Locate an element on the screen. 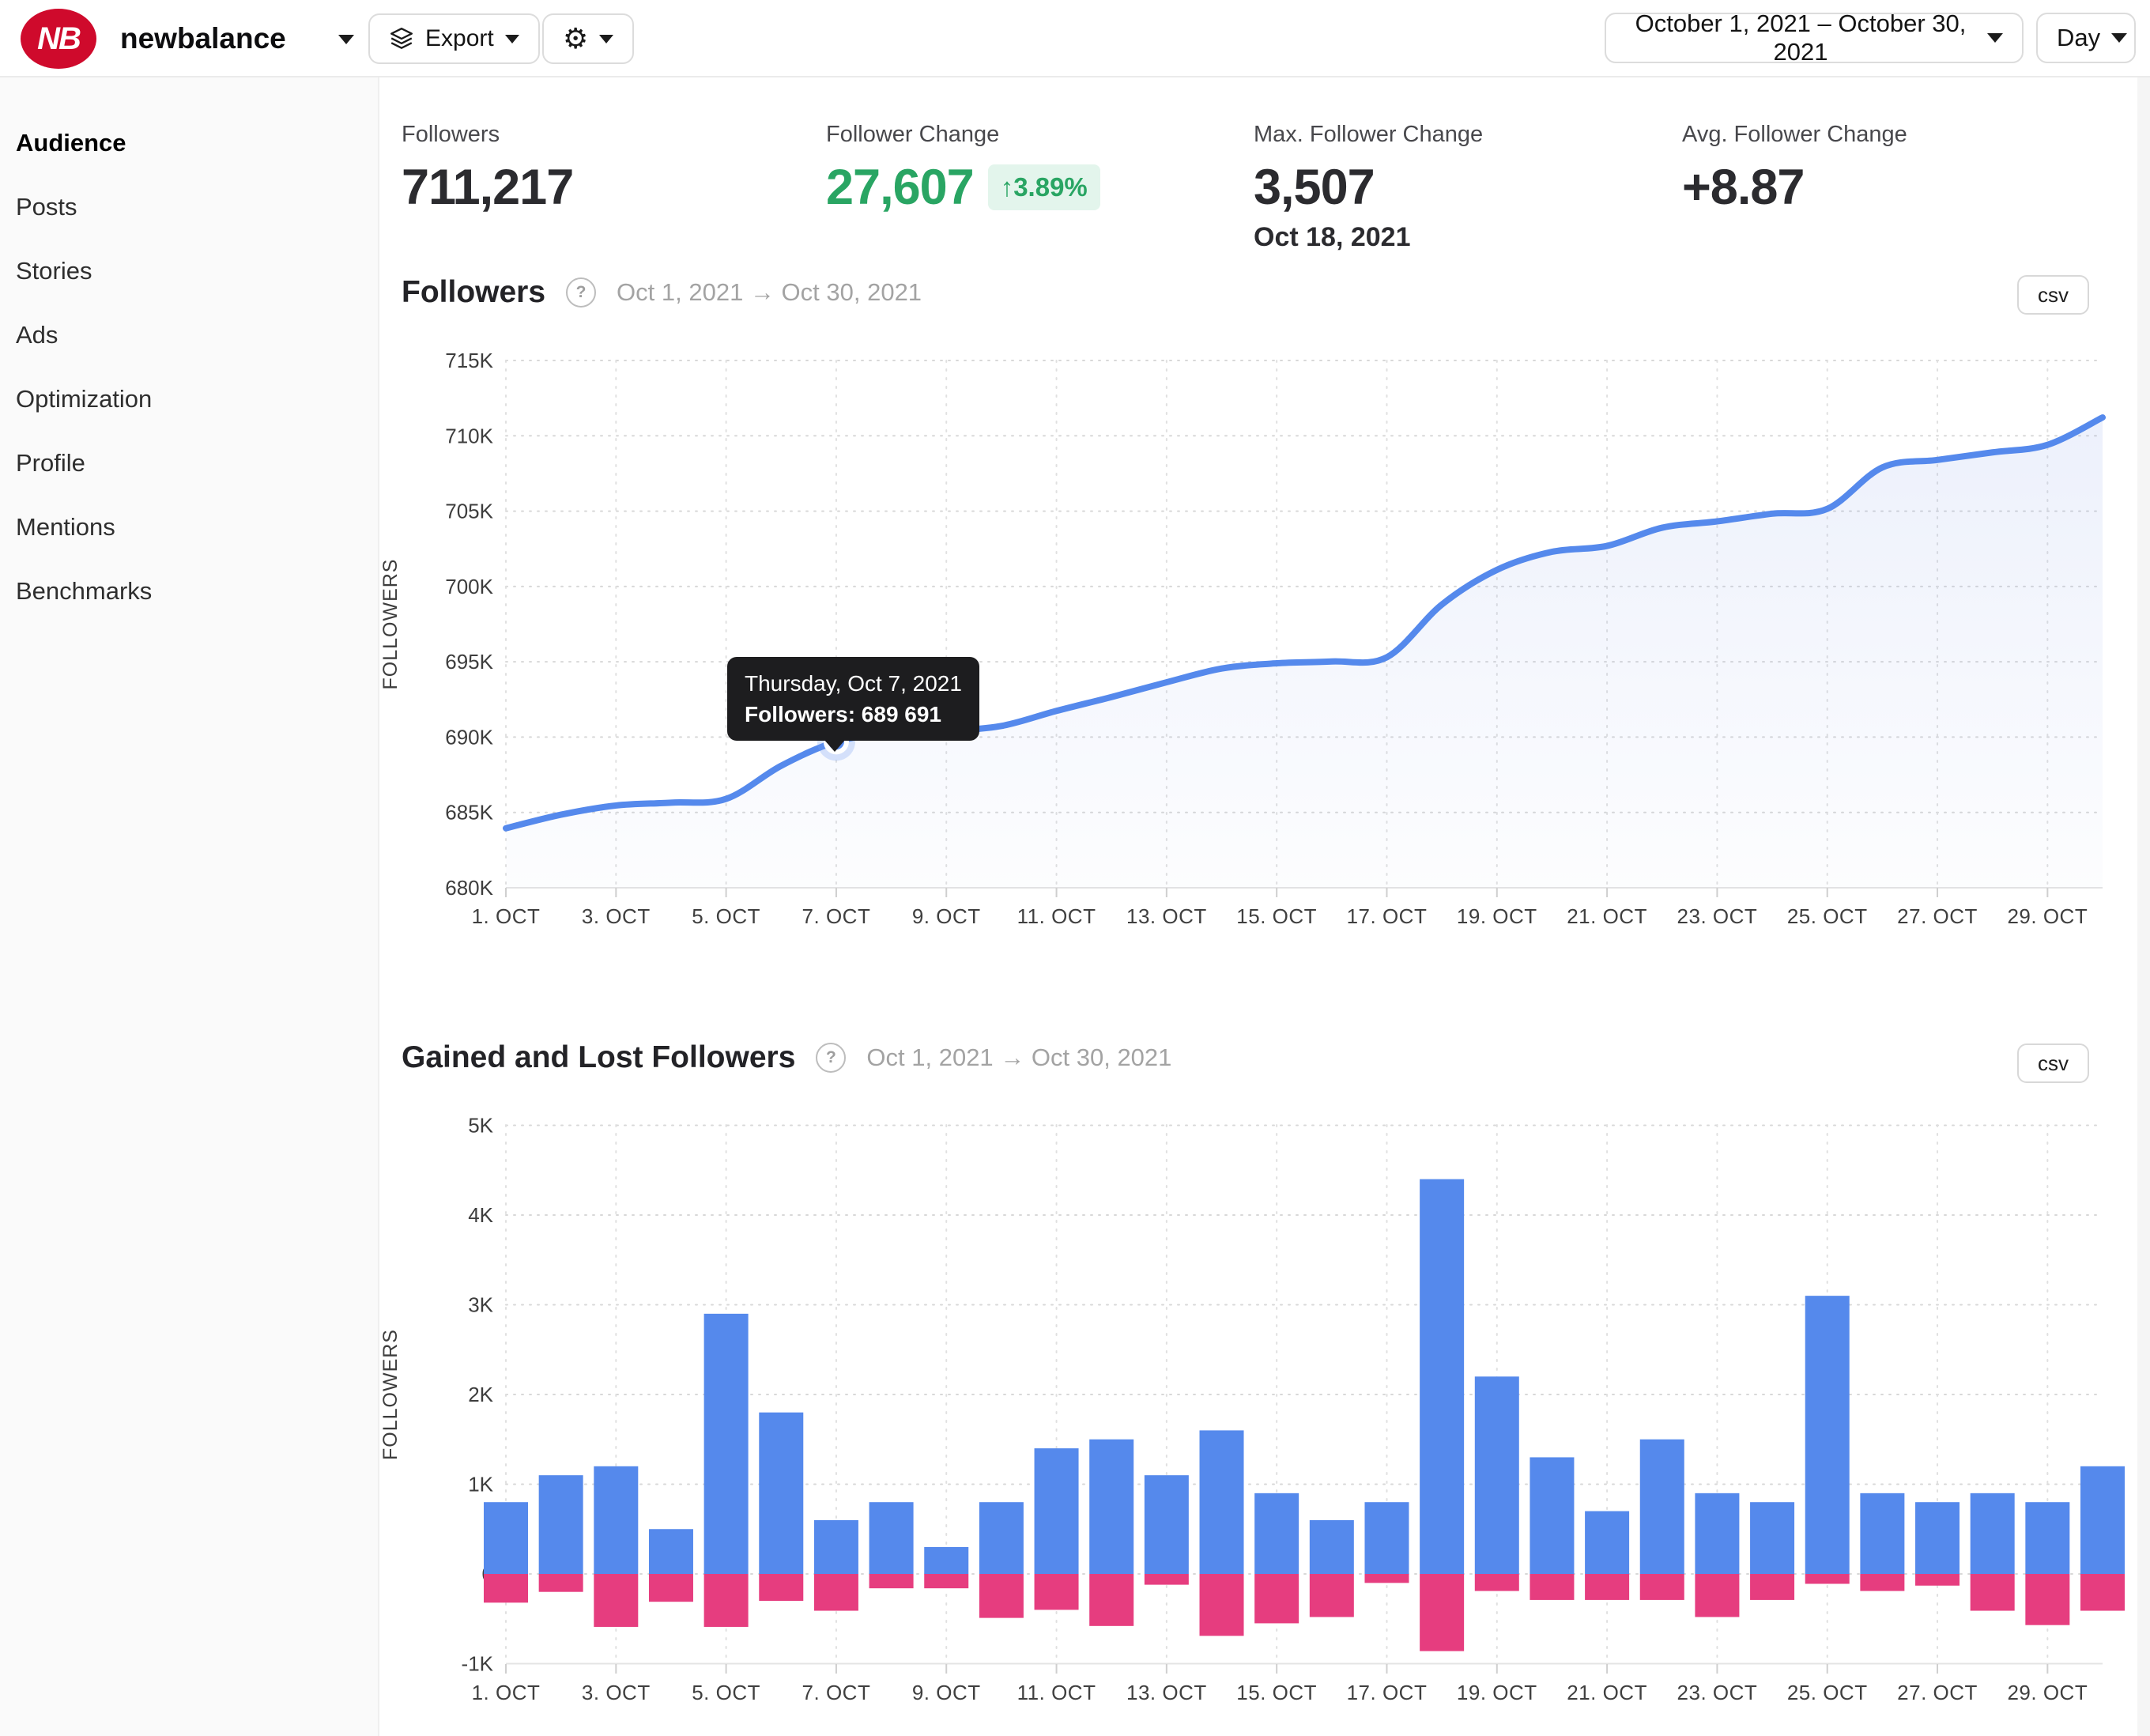 The image size is (2150, 1736). sidebar-item-ads: Ads is located at coordinates (37, 335).